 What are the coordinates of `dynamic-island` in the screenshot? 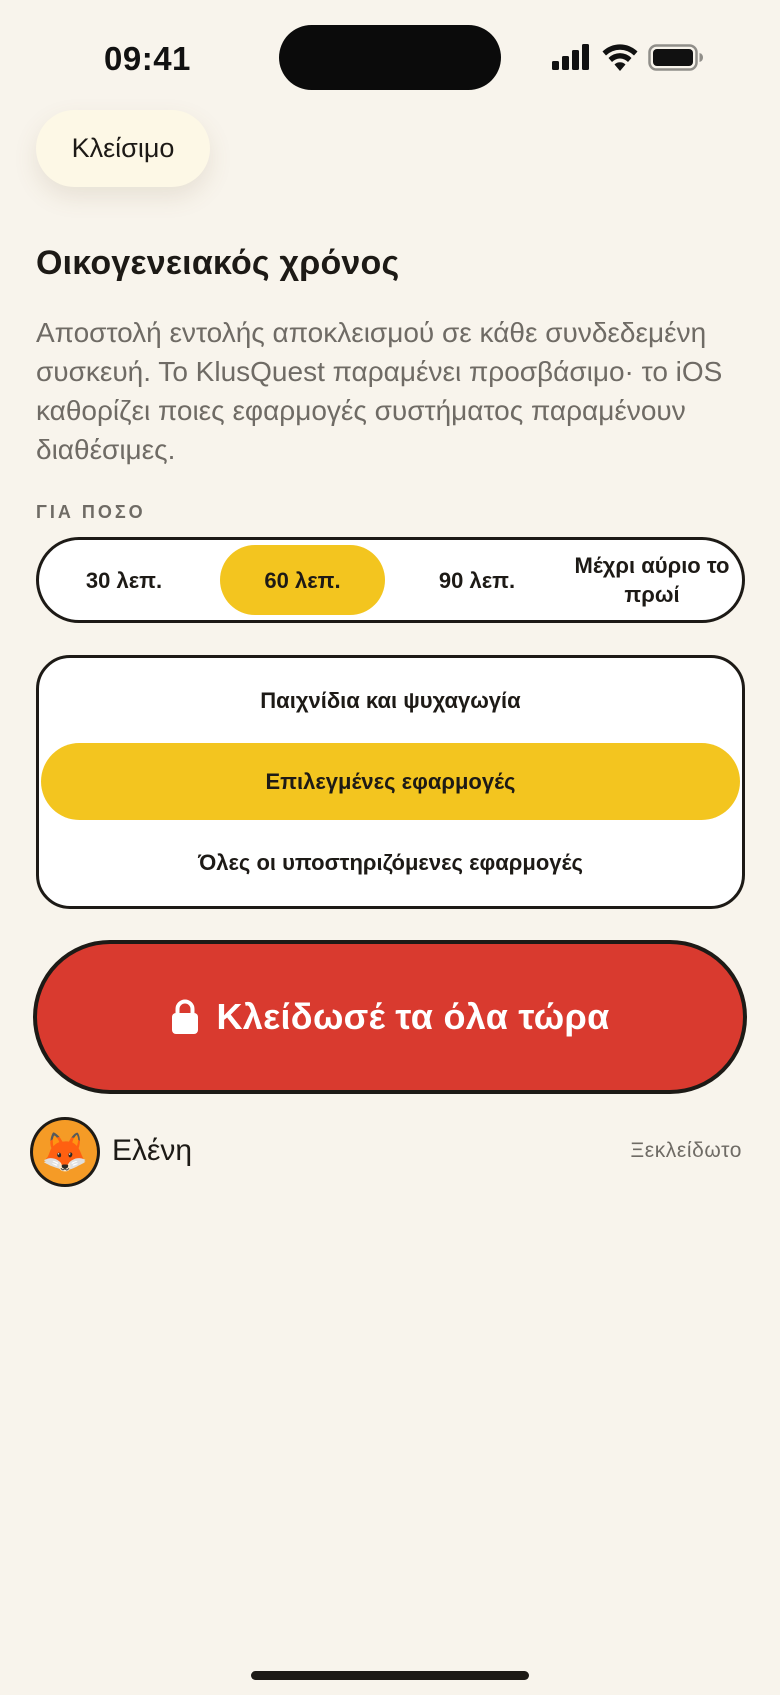 It's located at (390, 57).